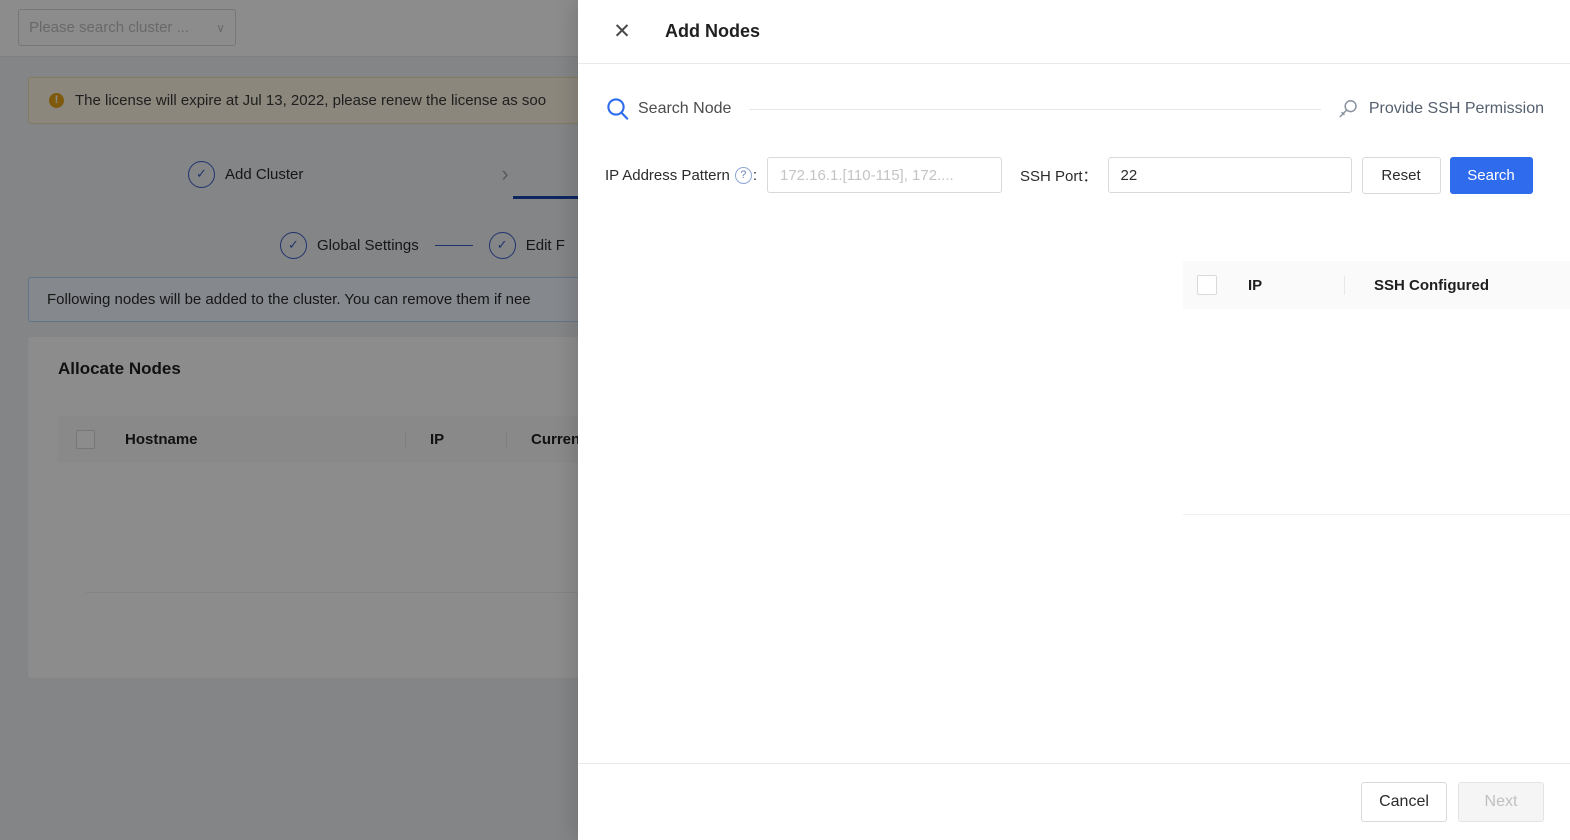  I want to click on provide-ssh-permission-label: Provide SSH Permission, so click(1456, 108).